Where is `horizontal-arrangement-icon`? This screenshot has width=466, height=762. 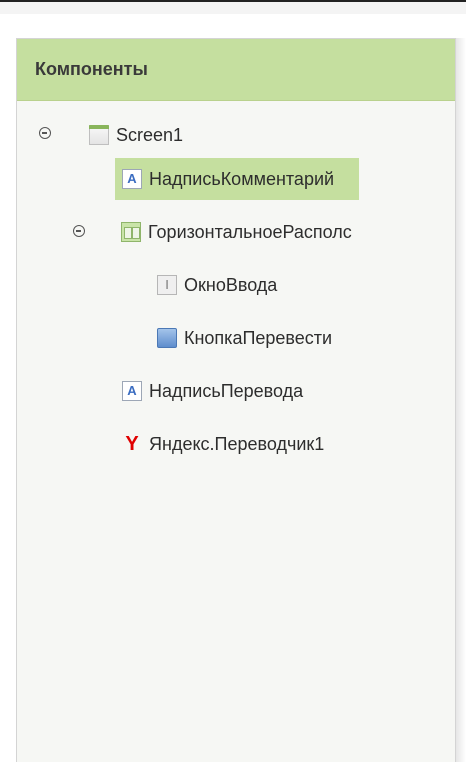 horizontal-arrangement-icon is located at coordinates (131, 232).